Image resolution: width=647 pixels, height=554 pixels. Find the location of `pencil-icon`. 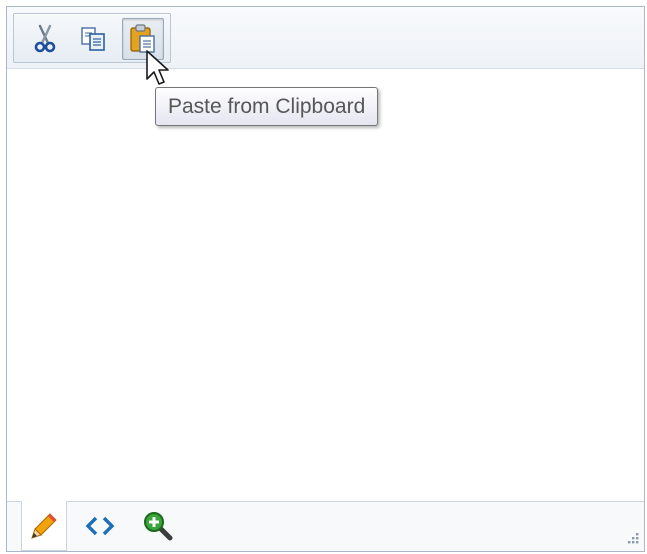

pencil-icon is located at coordinates (44, 526).